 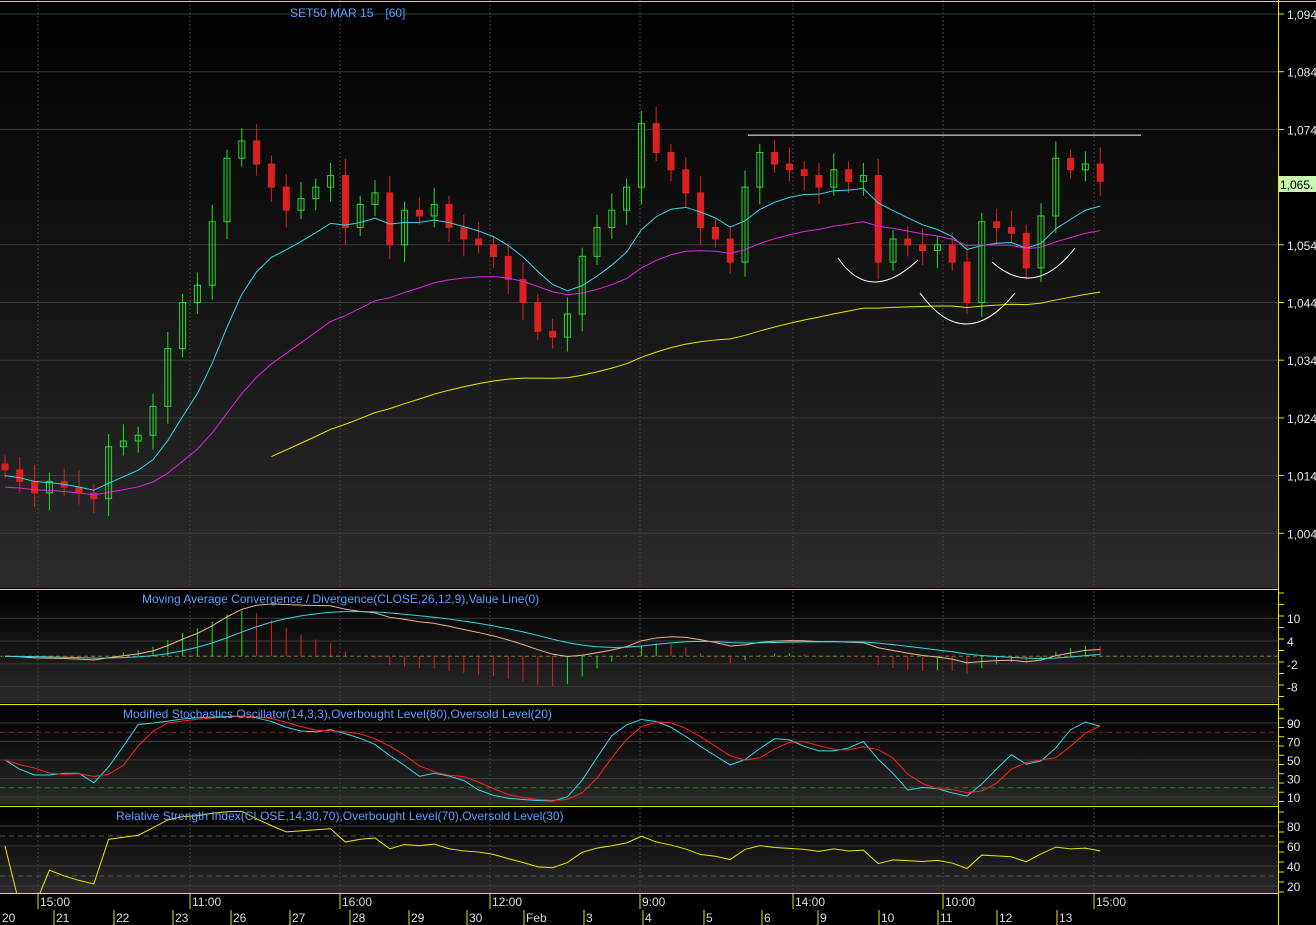 I want to click on price-tick-label: 1,034, so click(x=1301, y=361).